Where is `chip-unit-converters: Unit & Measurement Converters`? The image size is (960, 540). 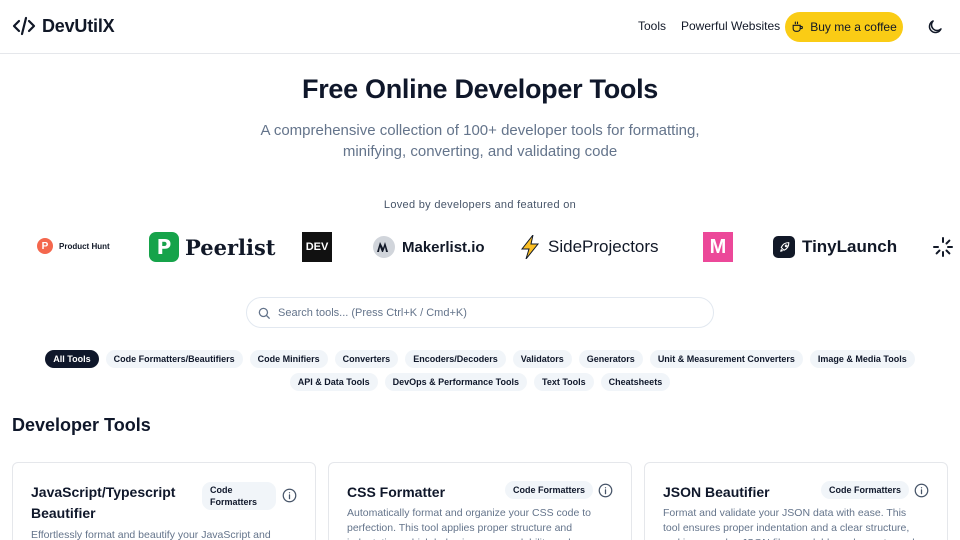
chip-unit-converters: Unit & Measurement Converters is located at coordinates (726, 359).